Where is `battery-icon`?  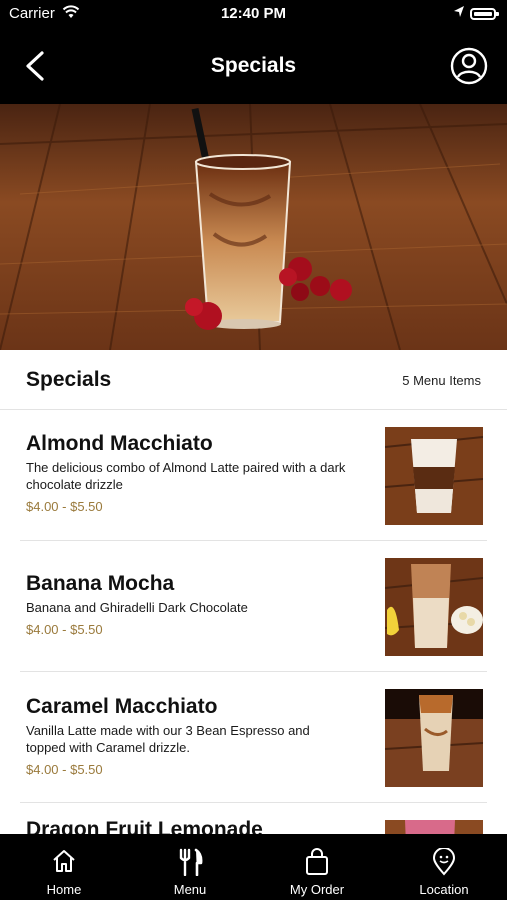
battery-icon is located at coordinates (484, 14).